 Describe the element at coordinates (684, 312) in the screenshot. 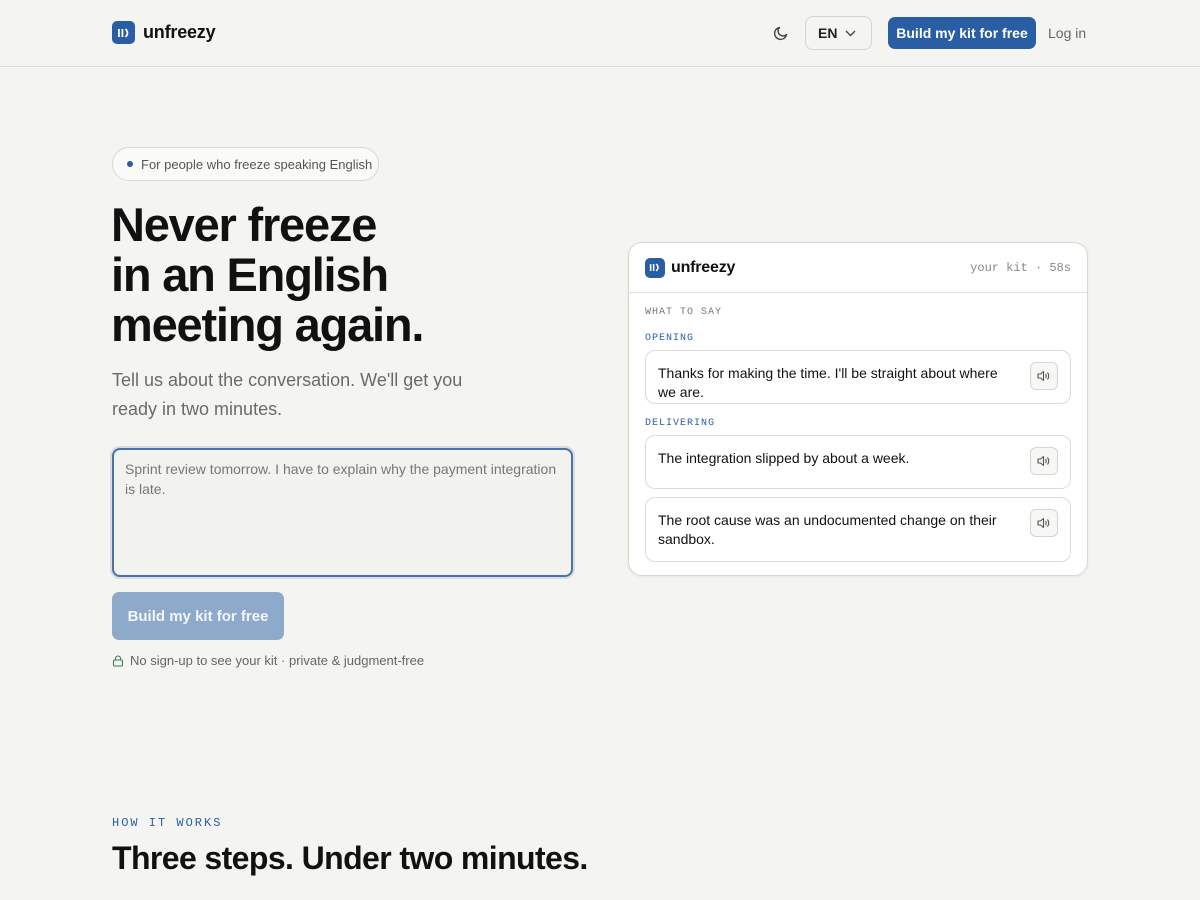

I see `section-title: WHAT TO SAY` at that location.